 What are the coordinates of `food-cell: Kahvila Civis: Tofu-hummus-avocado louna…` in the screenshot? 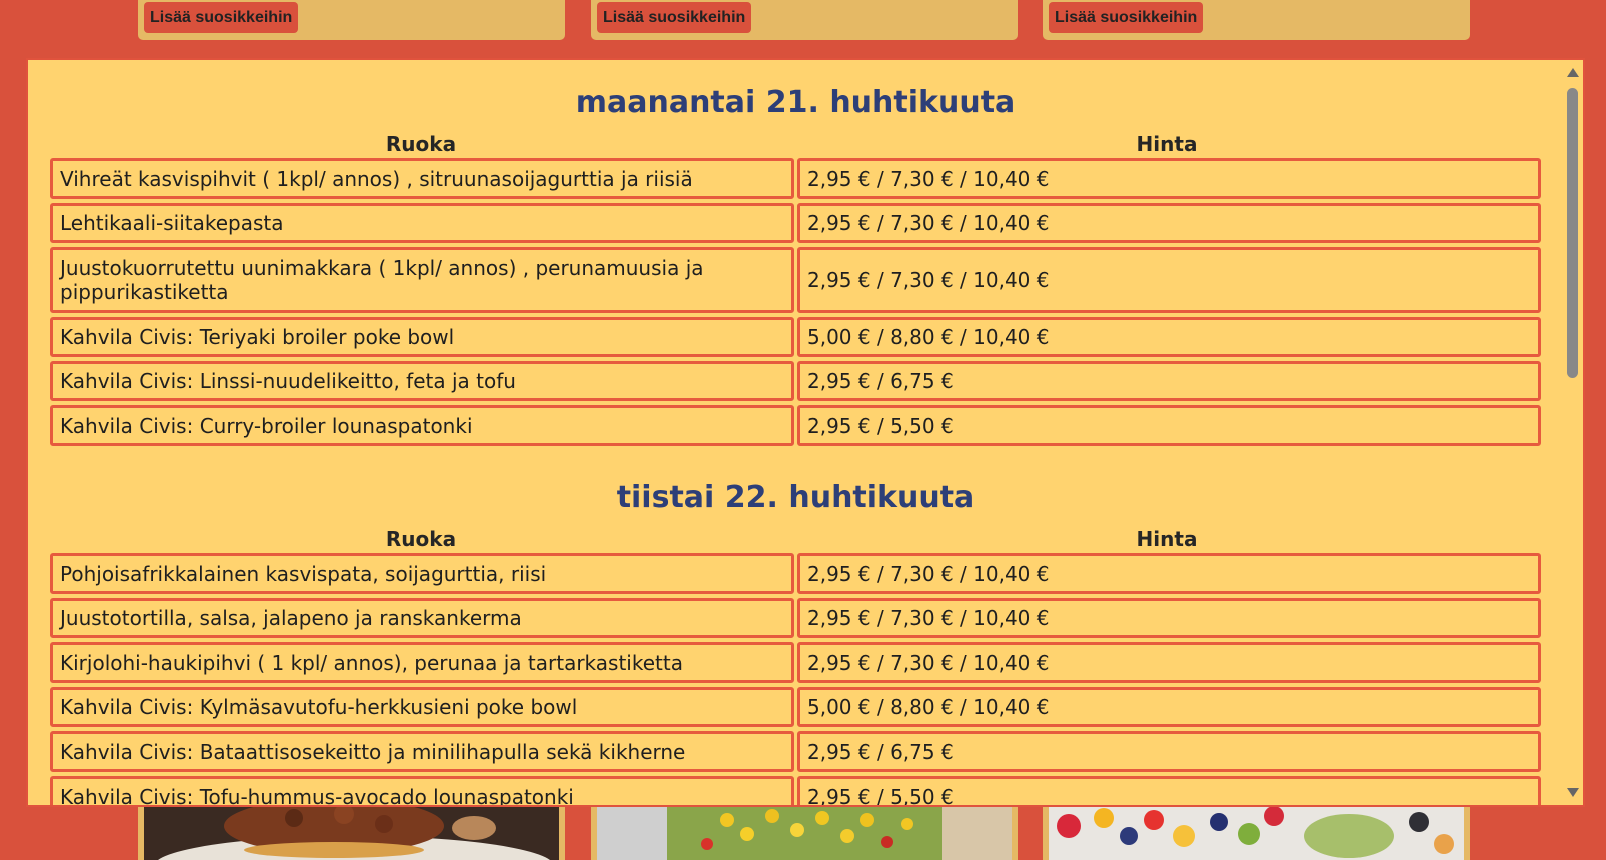 It's located at (422, 790).